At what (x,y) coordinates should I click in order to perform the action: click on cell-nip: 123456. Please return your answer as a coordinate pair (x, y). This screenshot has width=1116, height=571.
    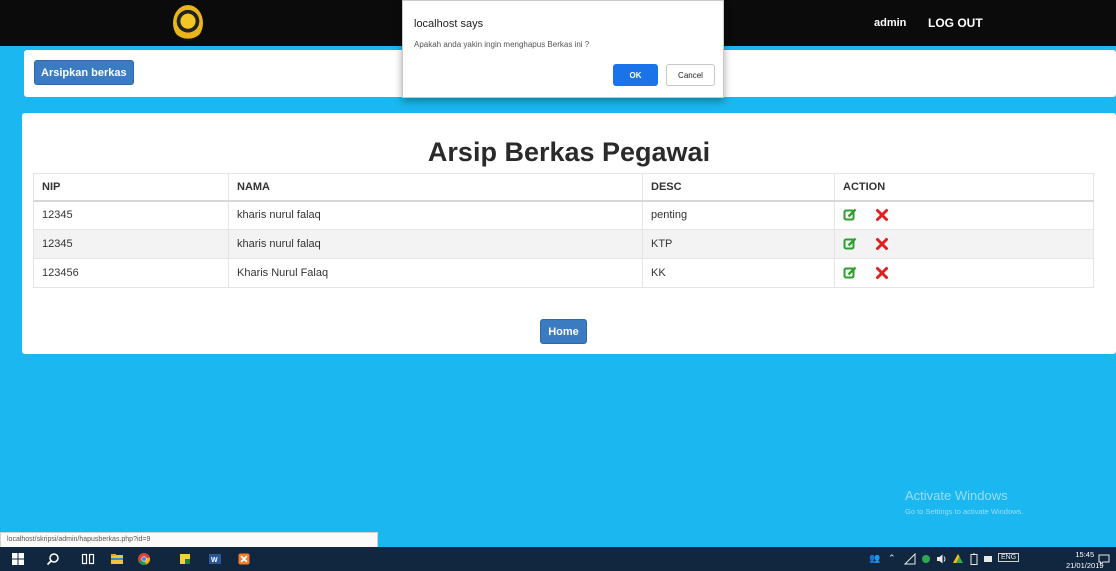
    Looking at the image, I should click on (131, 273).